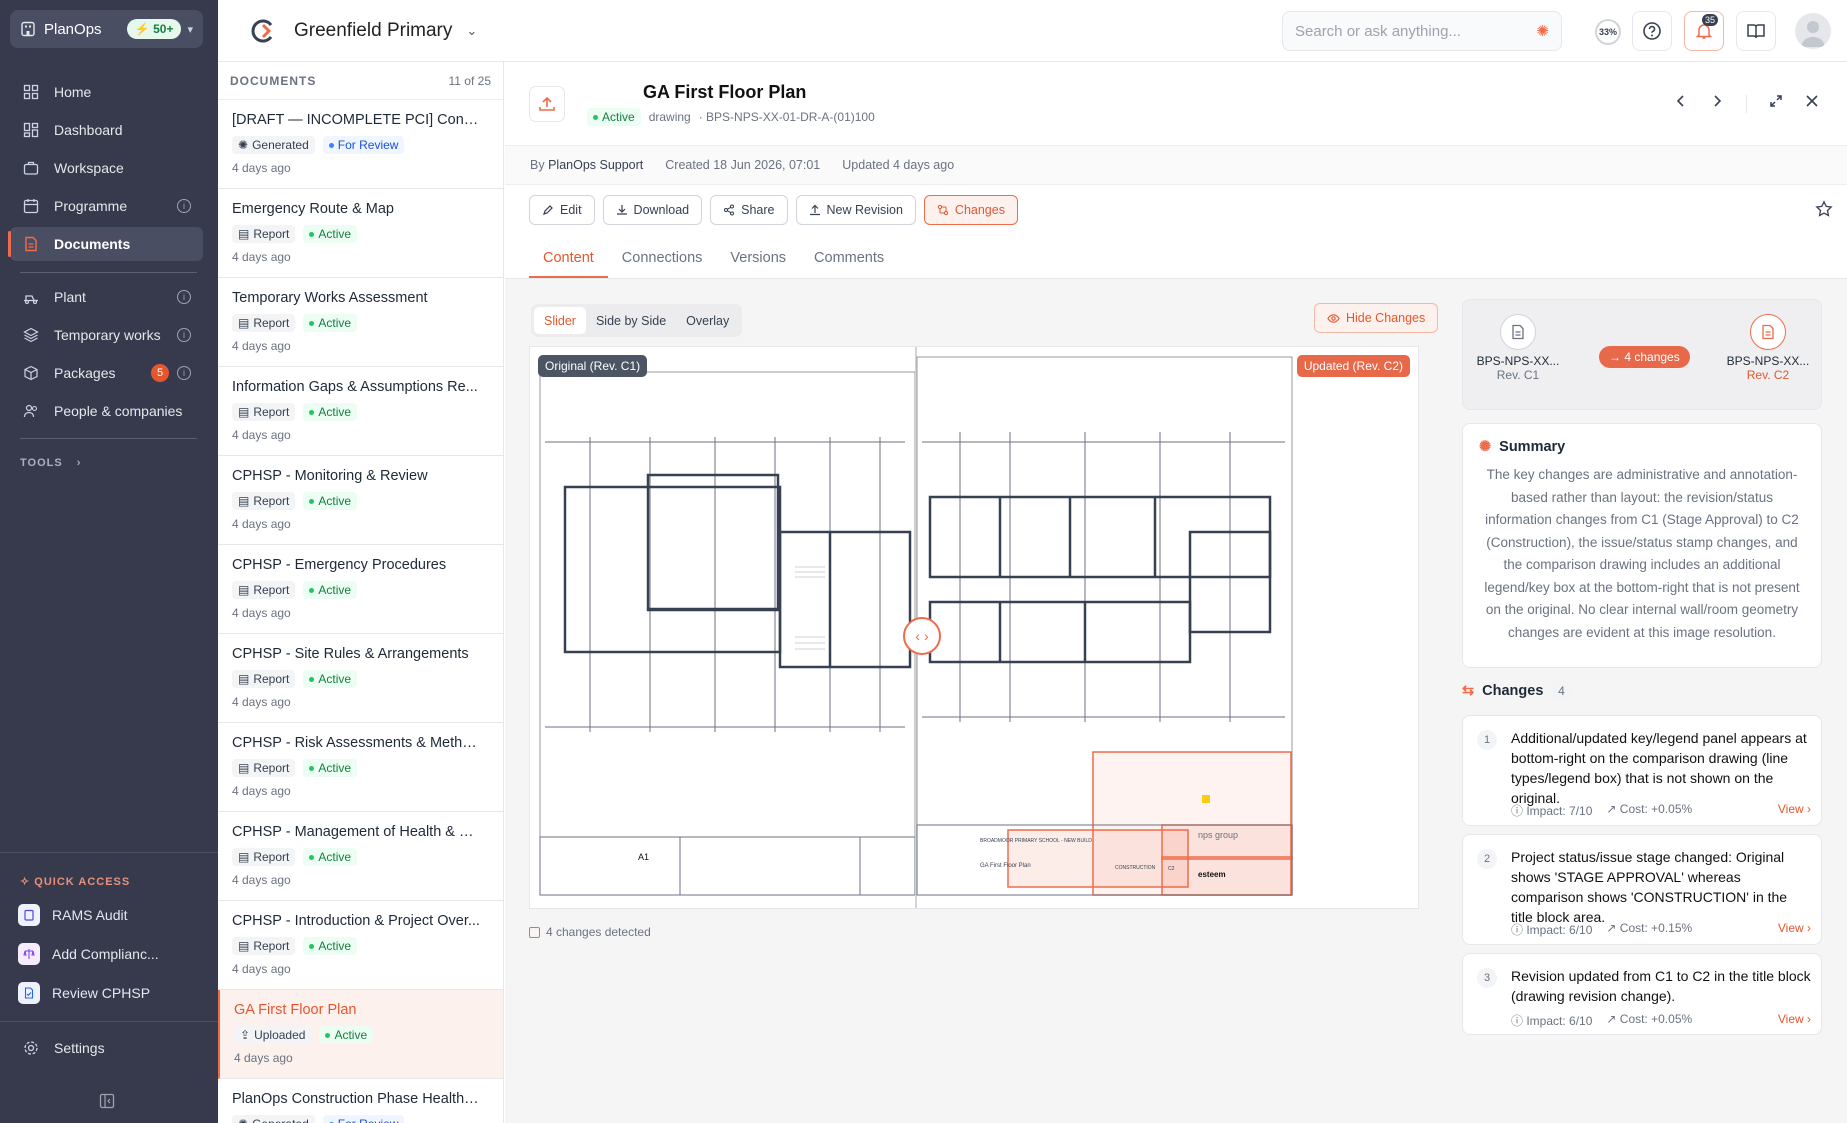 This screenshot has width=1847, height=1123. I want to click on changes-detected: 4 changes detected, so click(590, 932).